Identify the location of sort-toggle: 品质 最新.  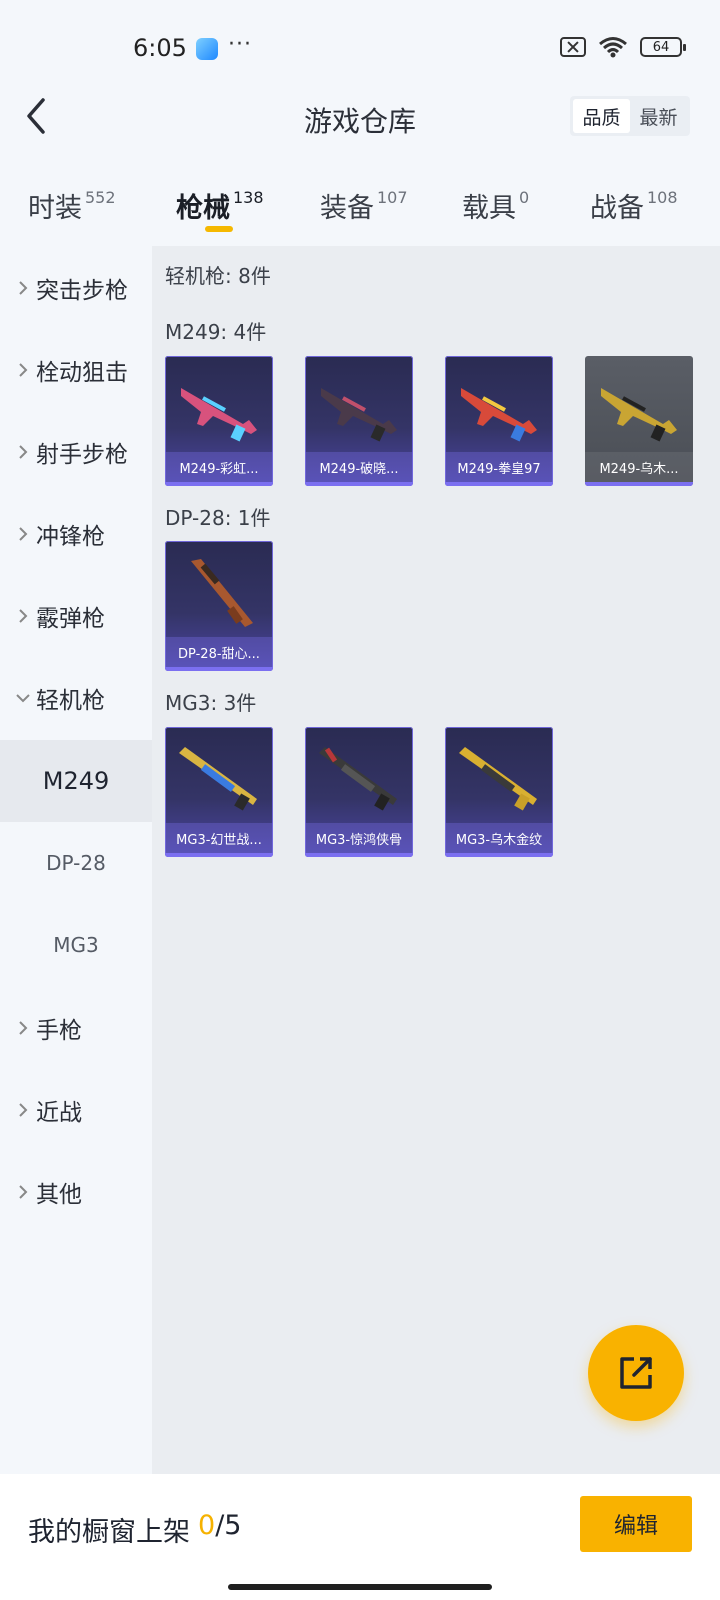
(630, 116).